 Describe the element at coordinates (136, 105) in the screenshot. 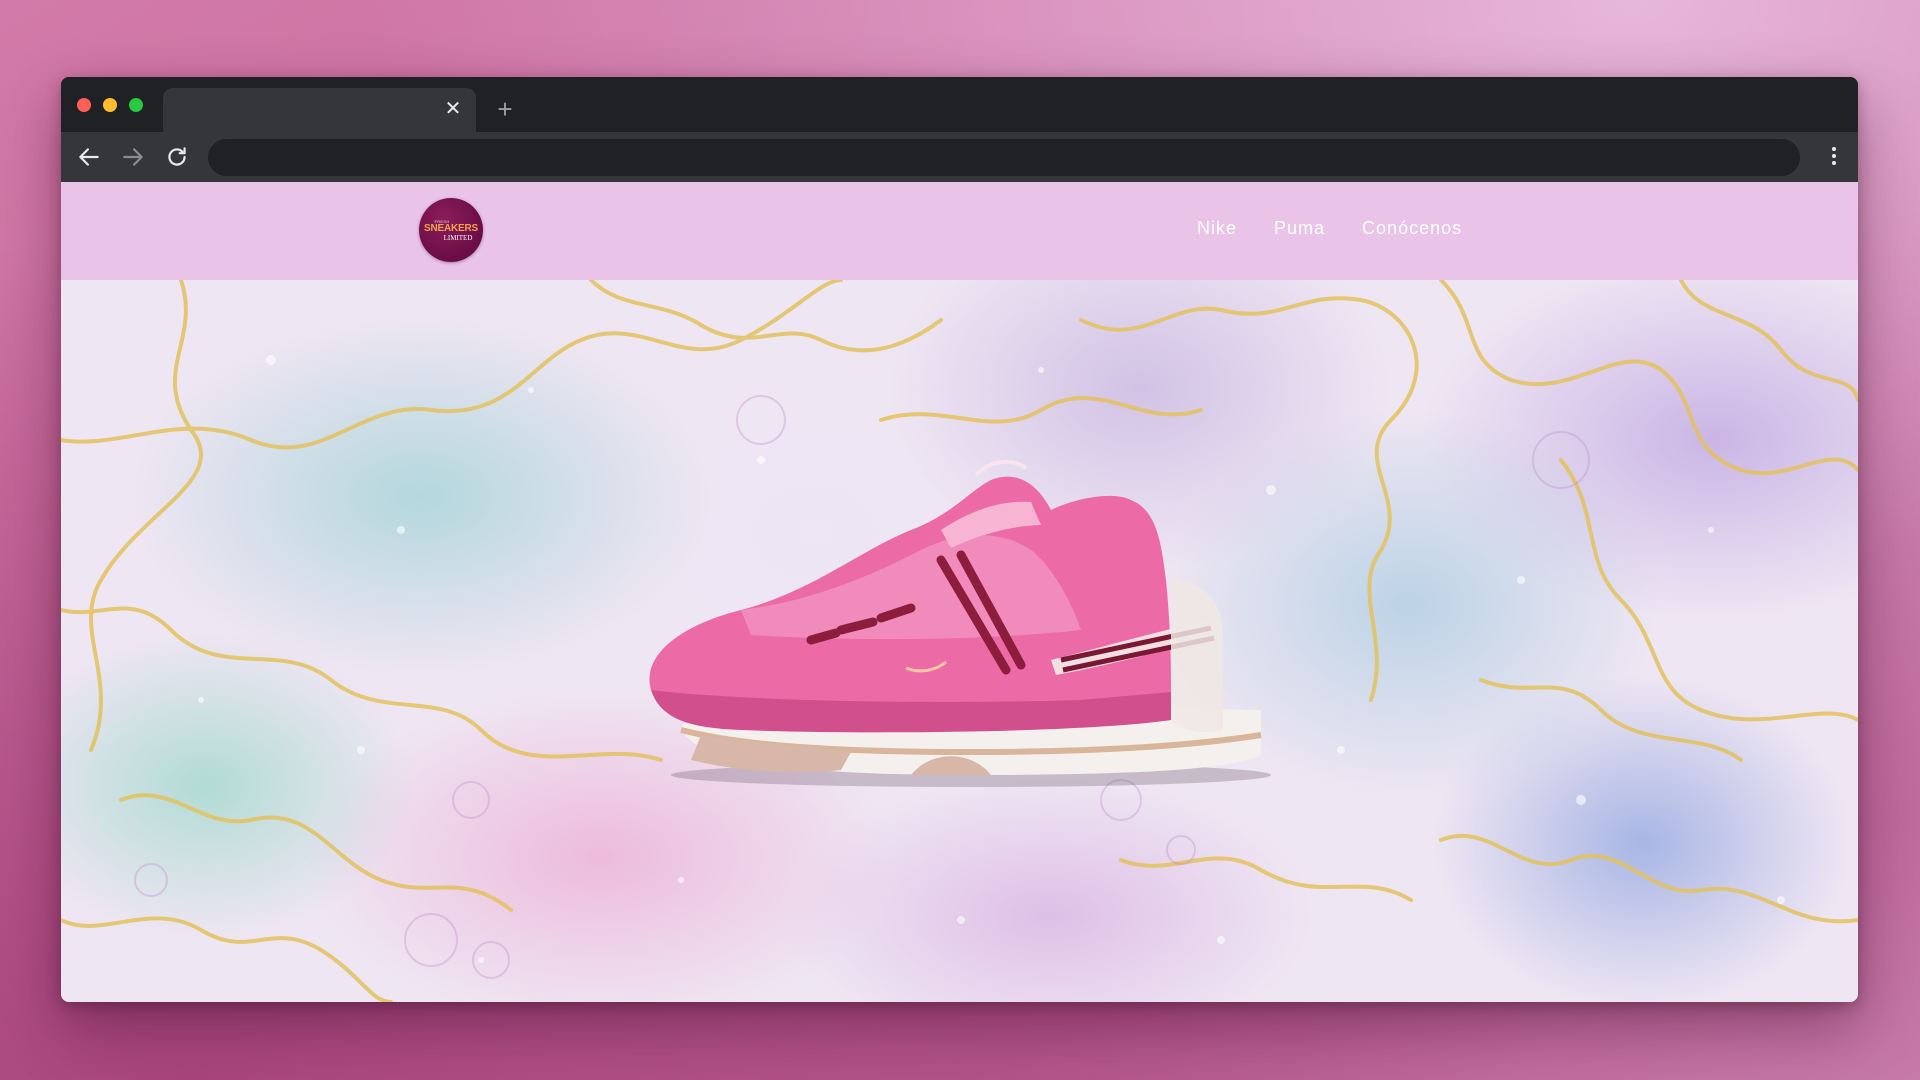

I see `maximize-window-button` at that location.